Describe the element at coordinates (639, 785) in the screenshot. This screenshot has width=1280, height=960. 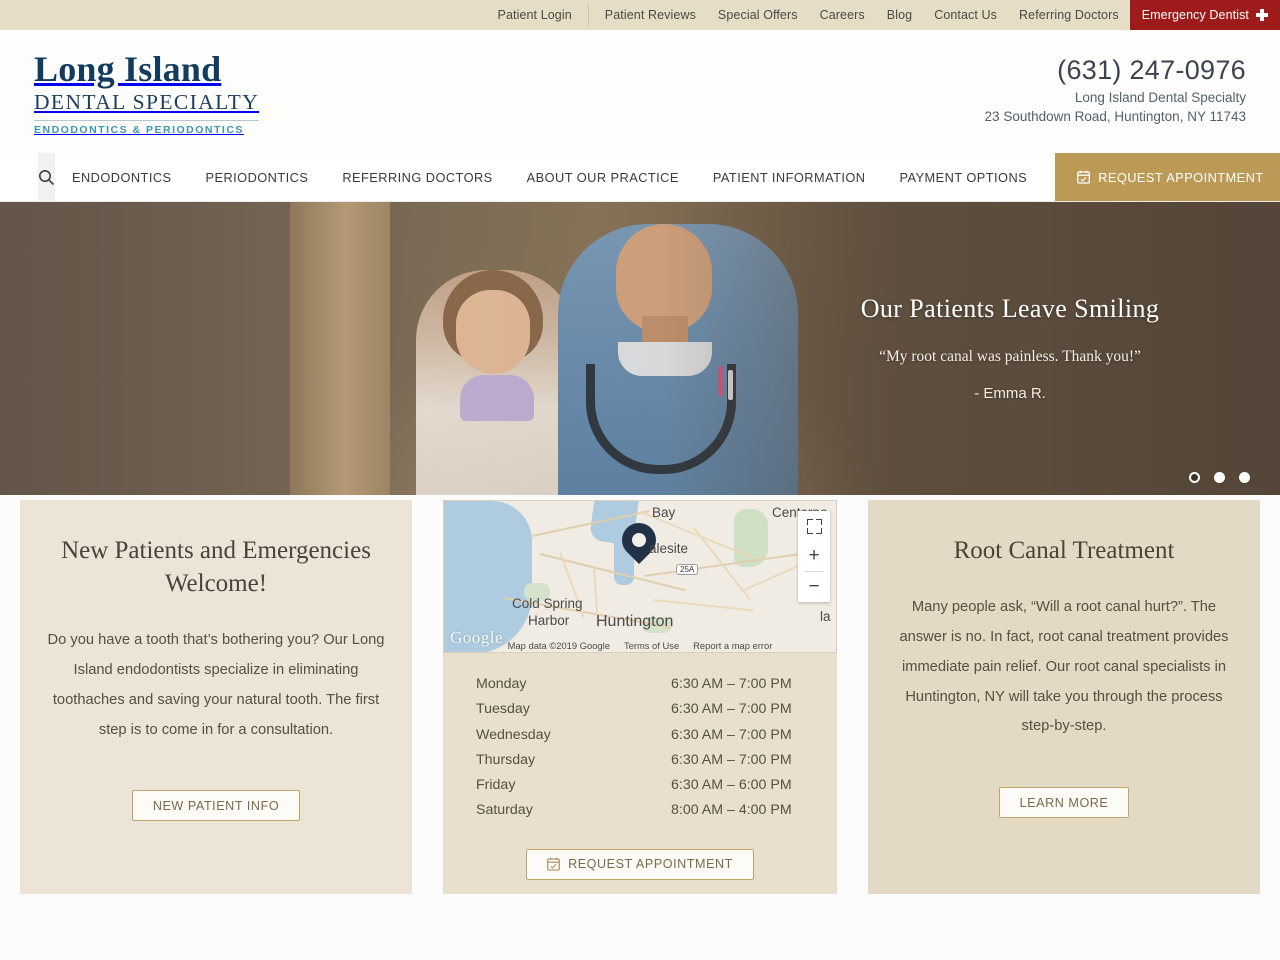
I see `hours-row: Friday 6:30 AM – 6:00 PM` at that location.